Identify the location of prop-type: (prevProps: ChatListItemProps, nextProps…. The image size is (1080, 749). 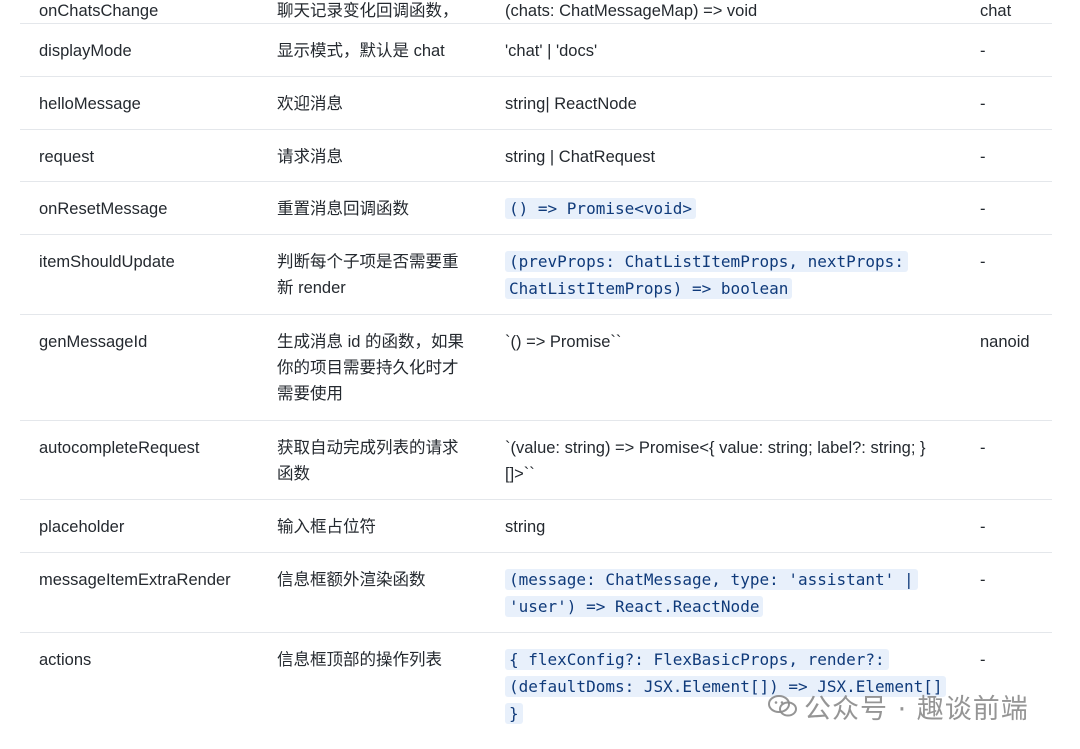
(723, 274).